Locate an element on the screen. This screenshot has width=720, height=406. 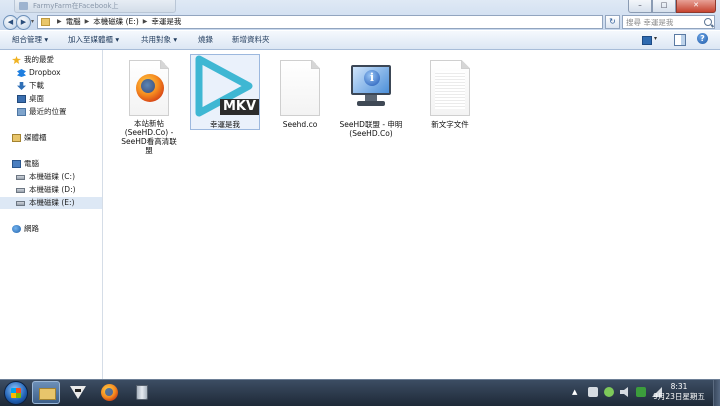
sidebar-item-label: 本機磁碟 (E:) is located at coordinates (52, 202).